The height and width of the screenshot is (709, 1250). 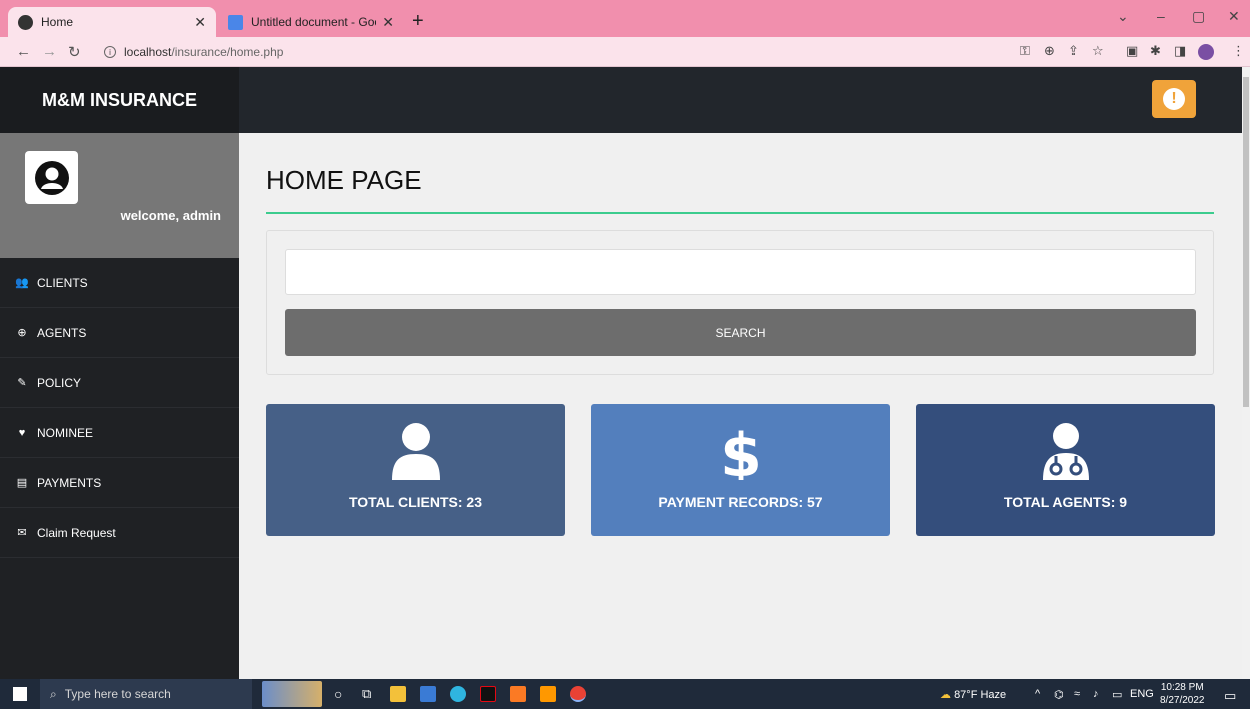 What do you see at coordinates (59, 382) in the screenshot?
I see `sidebar-item-label: POLICY` at bounding box center [59, 382].